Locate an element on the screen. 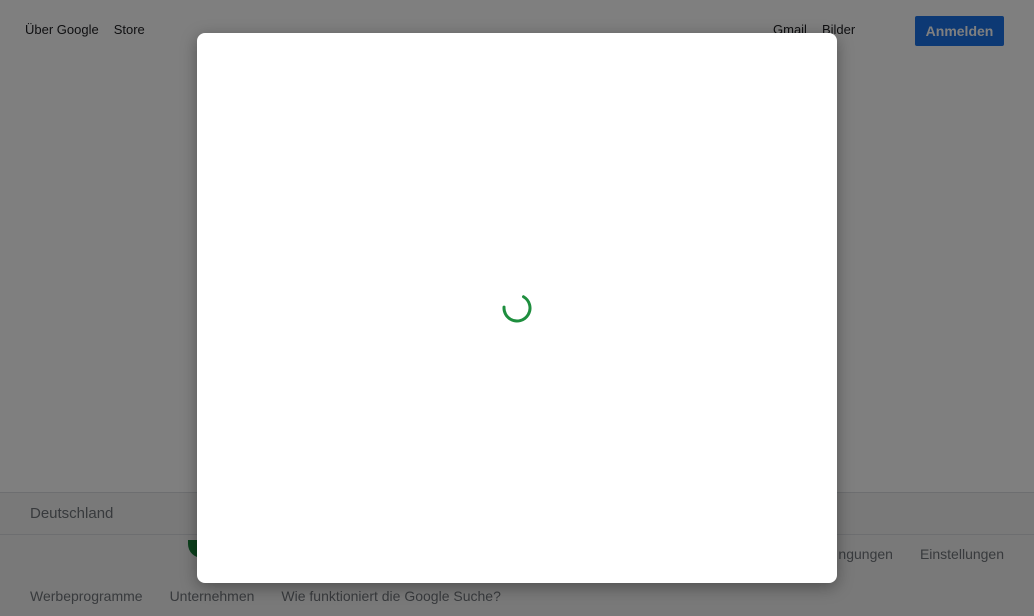 Image resolution: width=1034 pixels, height=616 pixels. spinner-arc is located at coordinates (517, 308).